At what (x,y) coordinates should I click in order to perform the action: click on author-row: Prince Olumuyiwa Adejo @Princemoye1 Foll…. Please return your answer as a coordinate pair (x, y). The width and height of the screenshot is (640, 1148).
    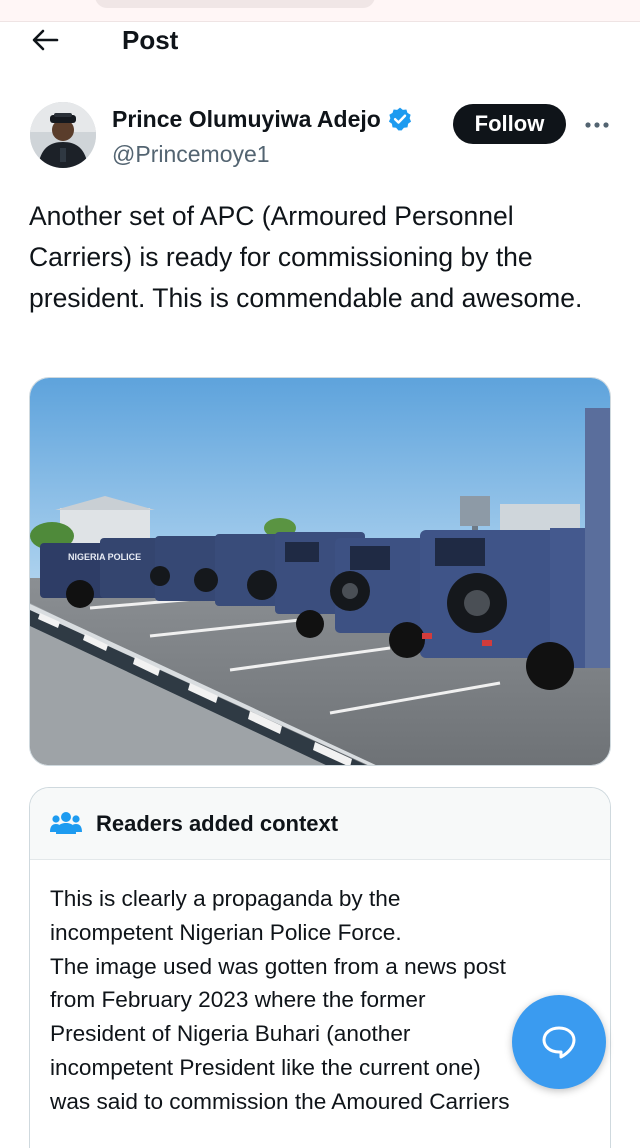
    Looking at the image, I should click on (325, 136).